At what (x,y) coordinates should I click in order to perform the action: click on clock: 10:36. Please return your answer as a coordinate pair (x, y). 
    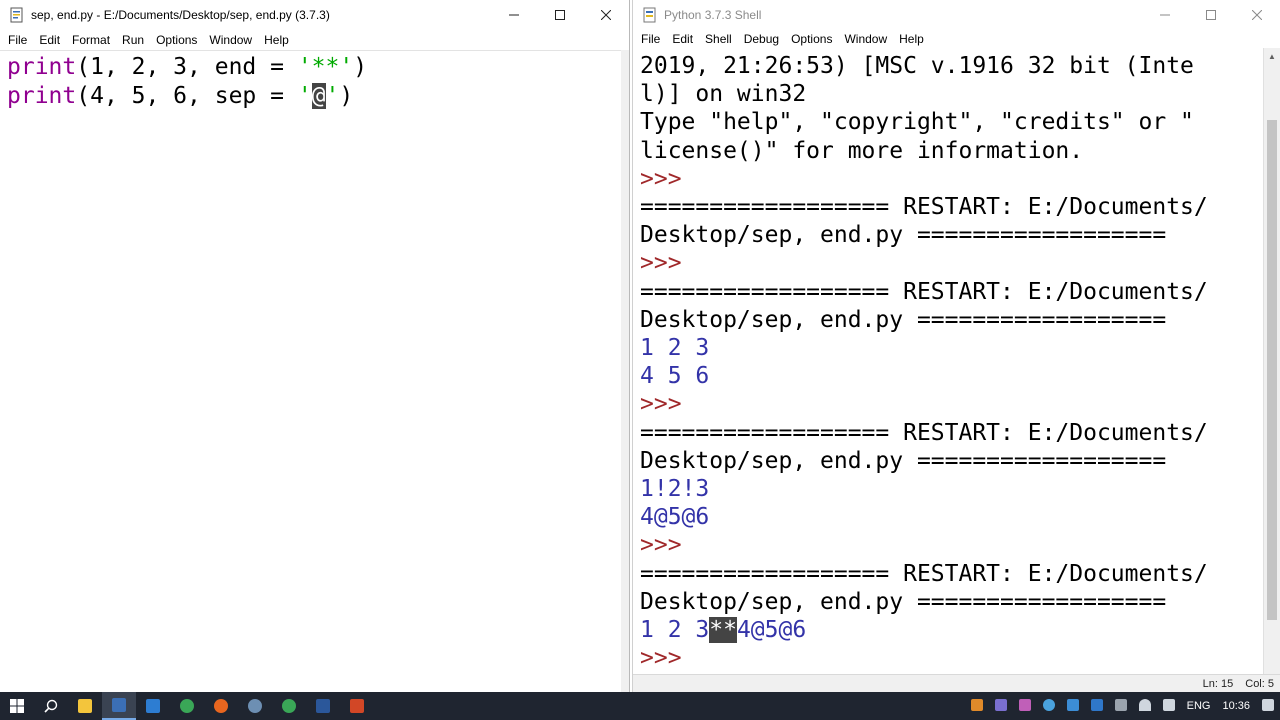
    Looking at the image, I should click on (1236, 706).